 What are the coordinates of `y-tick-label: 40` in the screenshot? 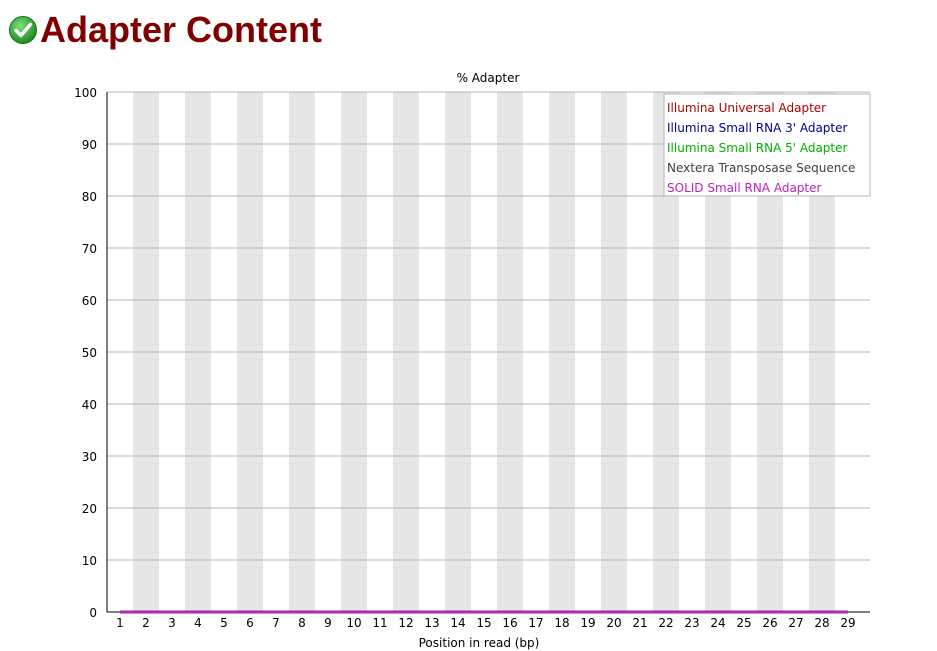 It's located at (89, 405).